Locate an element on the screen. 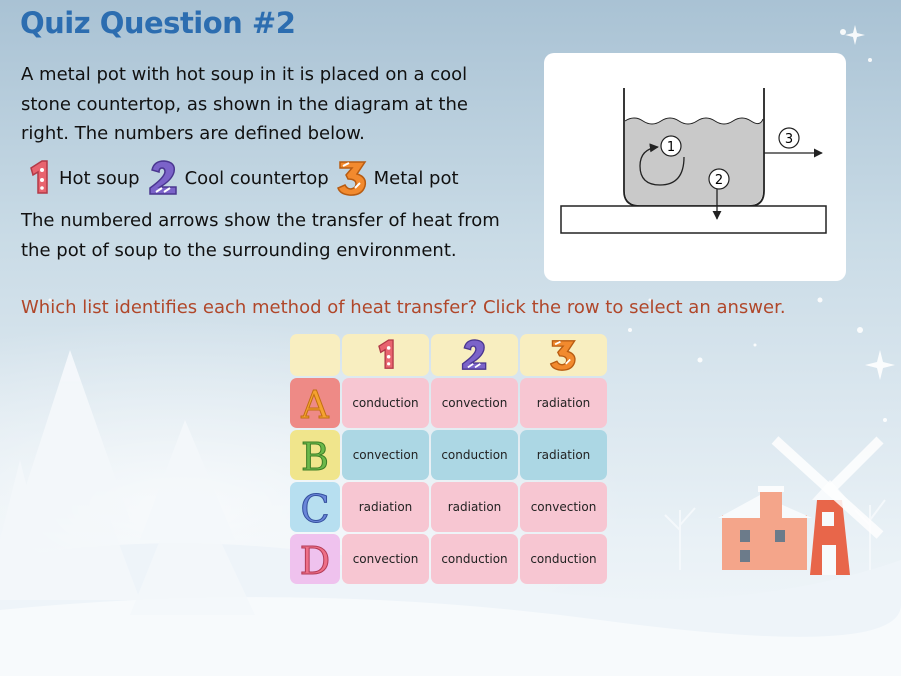  heat-transfer-diagram: 1 2 3 is located at coordinates (695, 167).